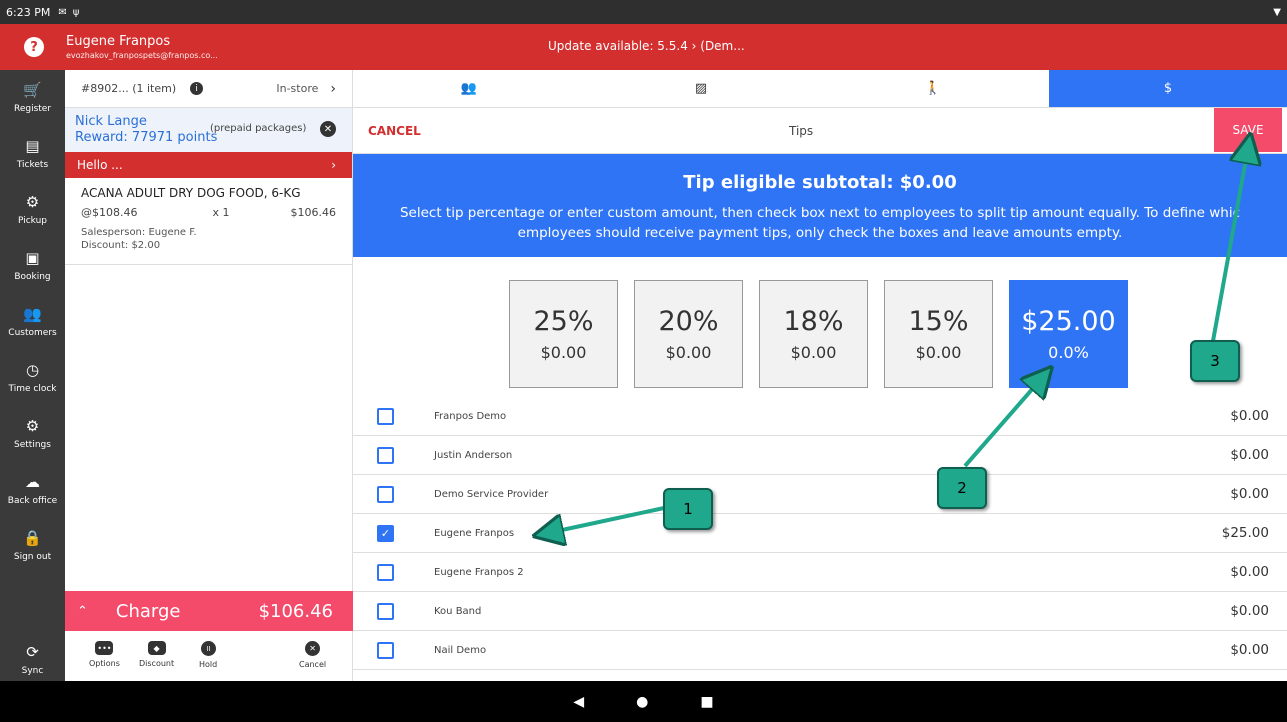 This screenshot has width=1287, height=722. What do you see at coordinates (32, 202) in the screenshot?
I see `pickup-icon: ⚙` at bounding box center [32, 202].